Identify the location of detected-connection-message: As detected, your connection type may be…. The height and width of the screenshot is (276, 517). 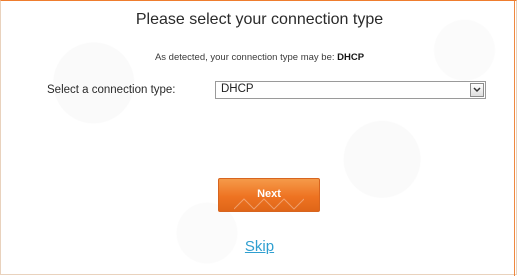
(259, 57).